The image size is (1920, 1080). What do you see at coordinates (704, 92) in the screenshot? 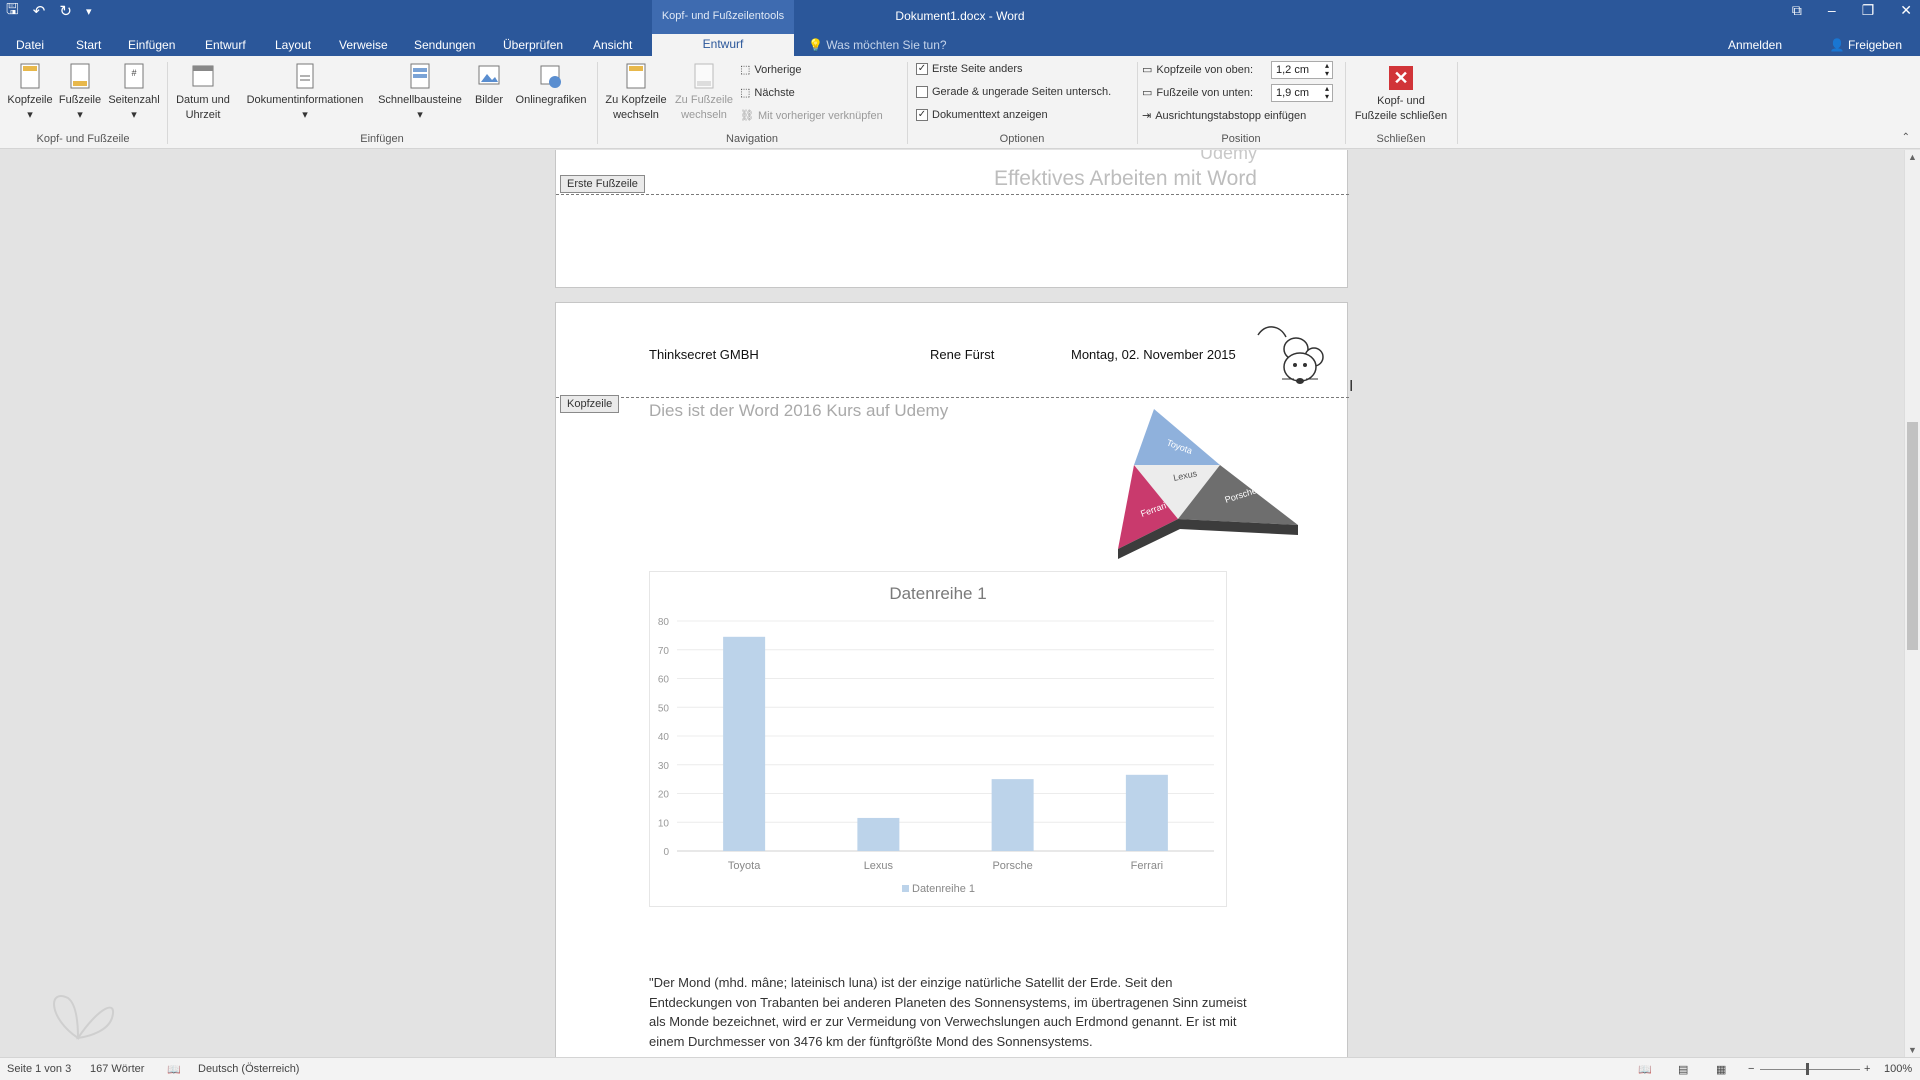
I see `zu-fusszeile-button: Zu Fußzeile wechseln` at bounding box center [704, 92].